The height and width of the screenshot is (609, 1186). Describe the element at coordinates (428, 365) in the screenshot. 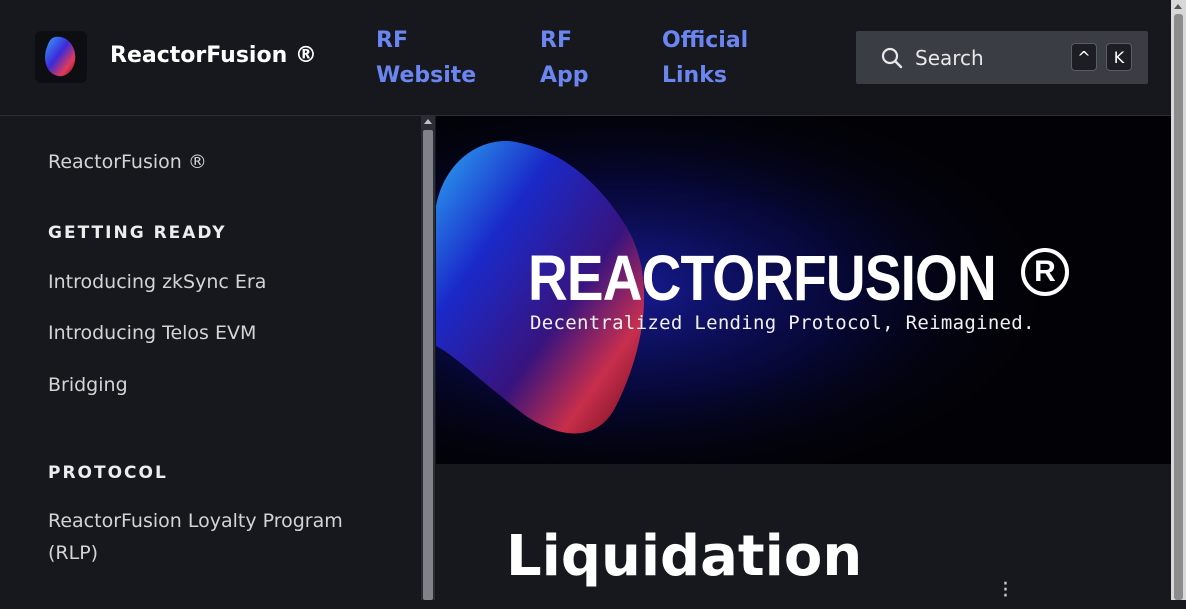

I see `sidebar-scroll-thumb` at that location.